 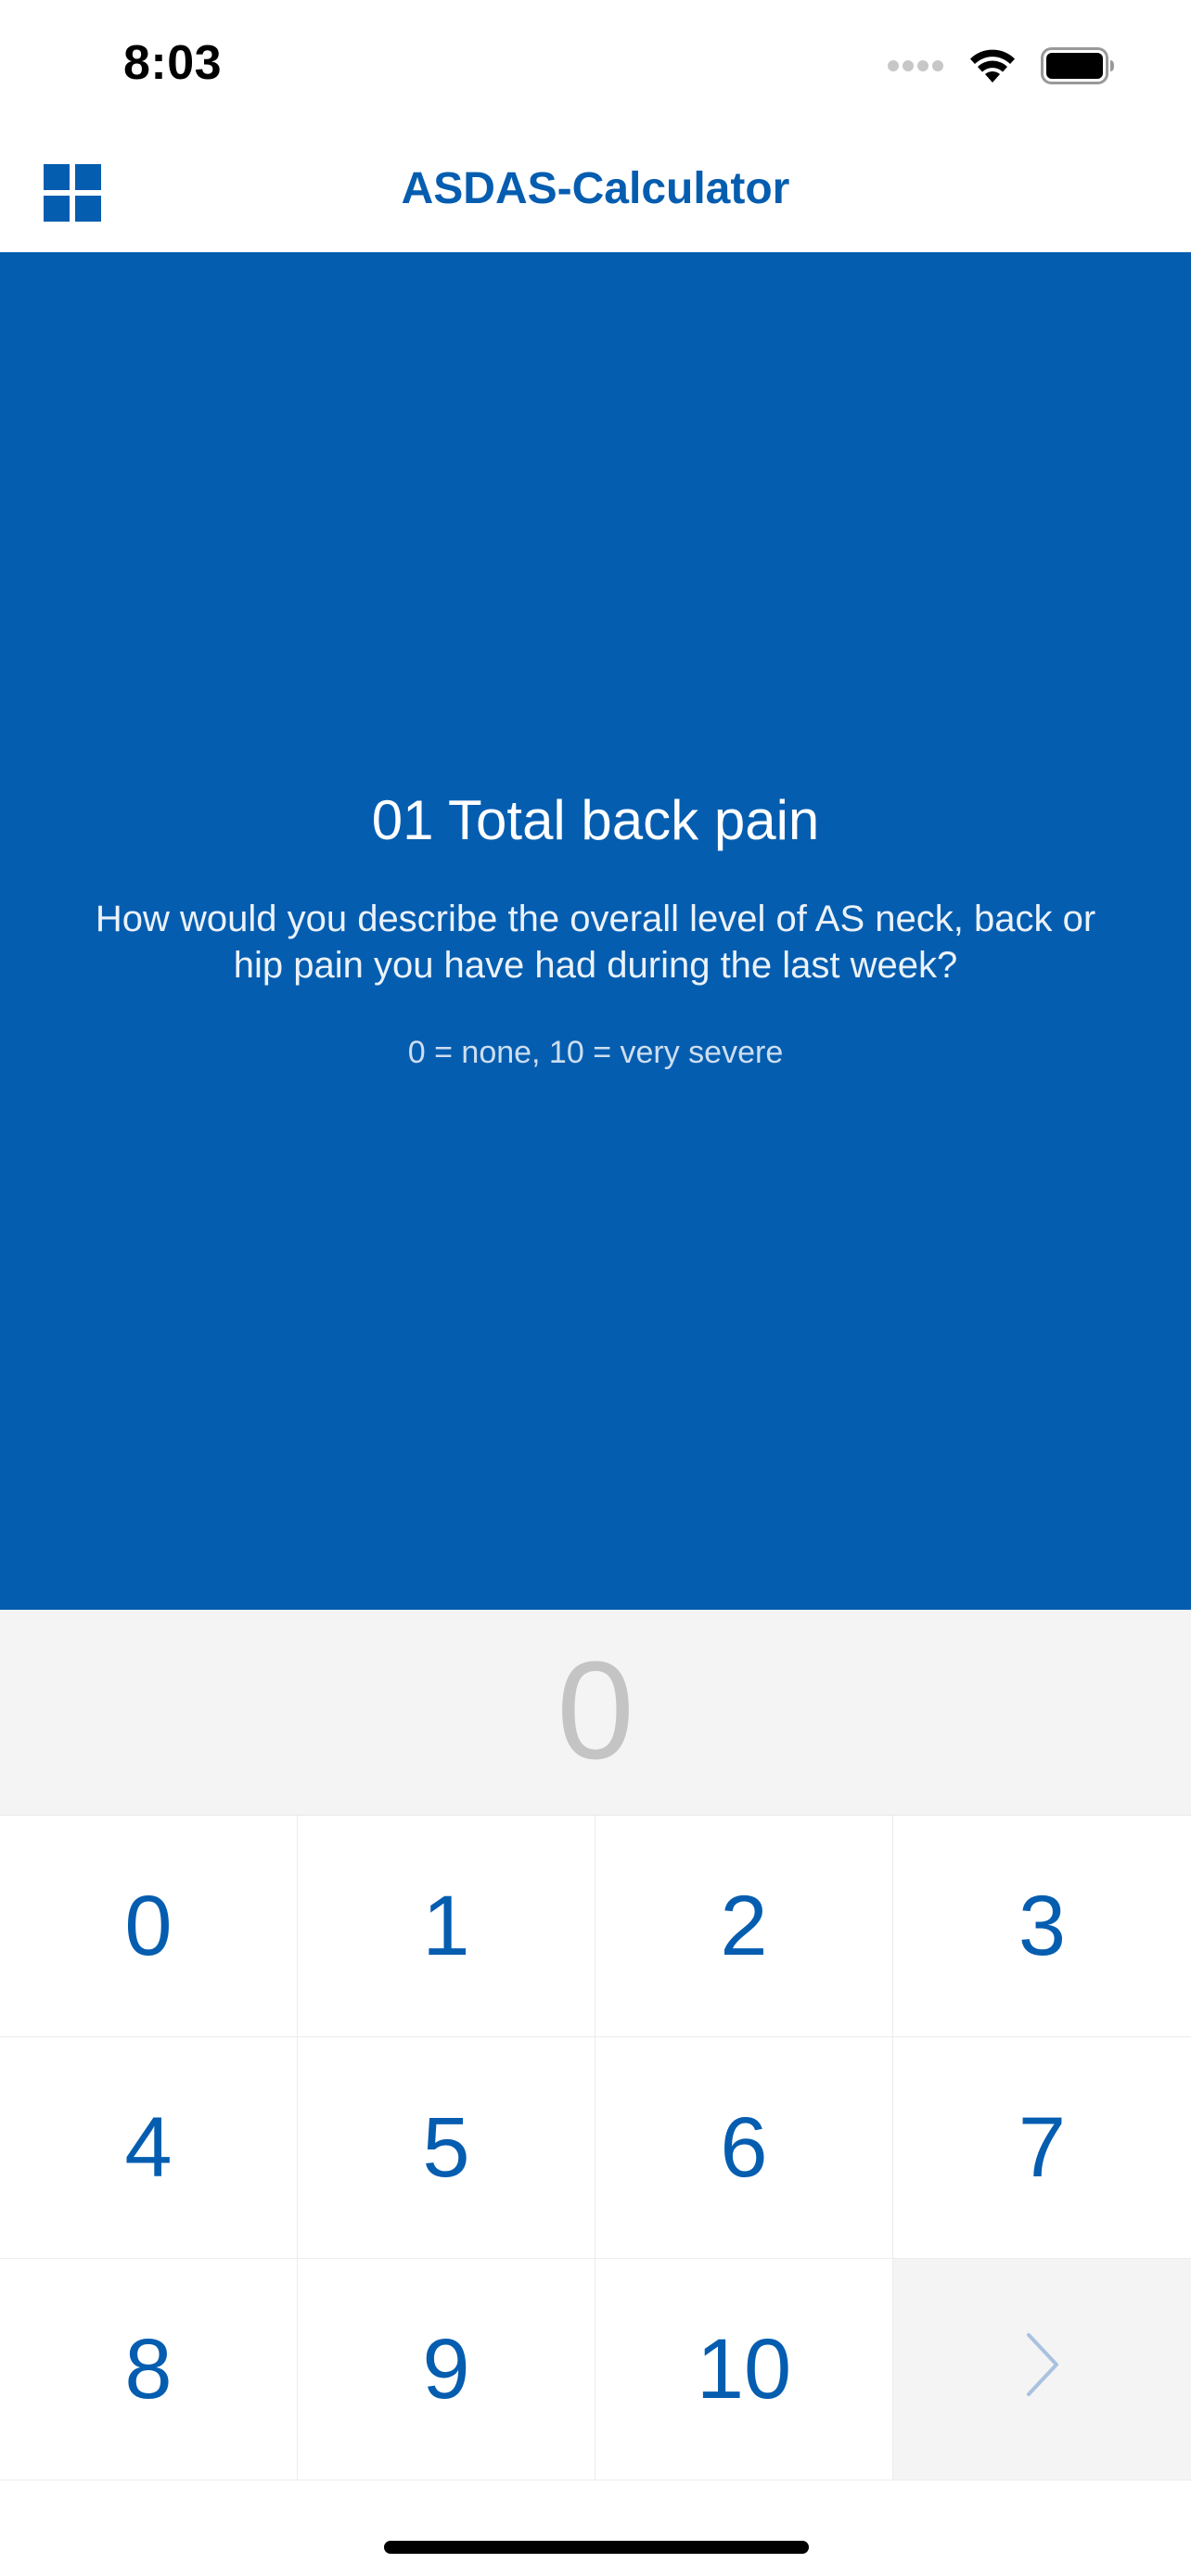 What do you see at coordinates (595, 1052) in the screenshot?
I see `question-scale-hint: 0 = none, 10 = very severe` at bounding box center [595, 1052].